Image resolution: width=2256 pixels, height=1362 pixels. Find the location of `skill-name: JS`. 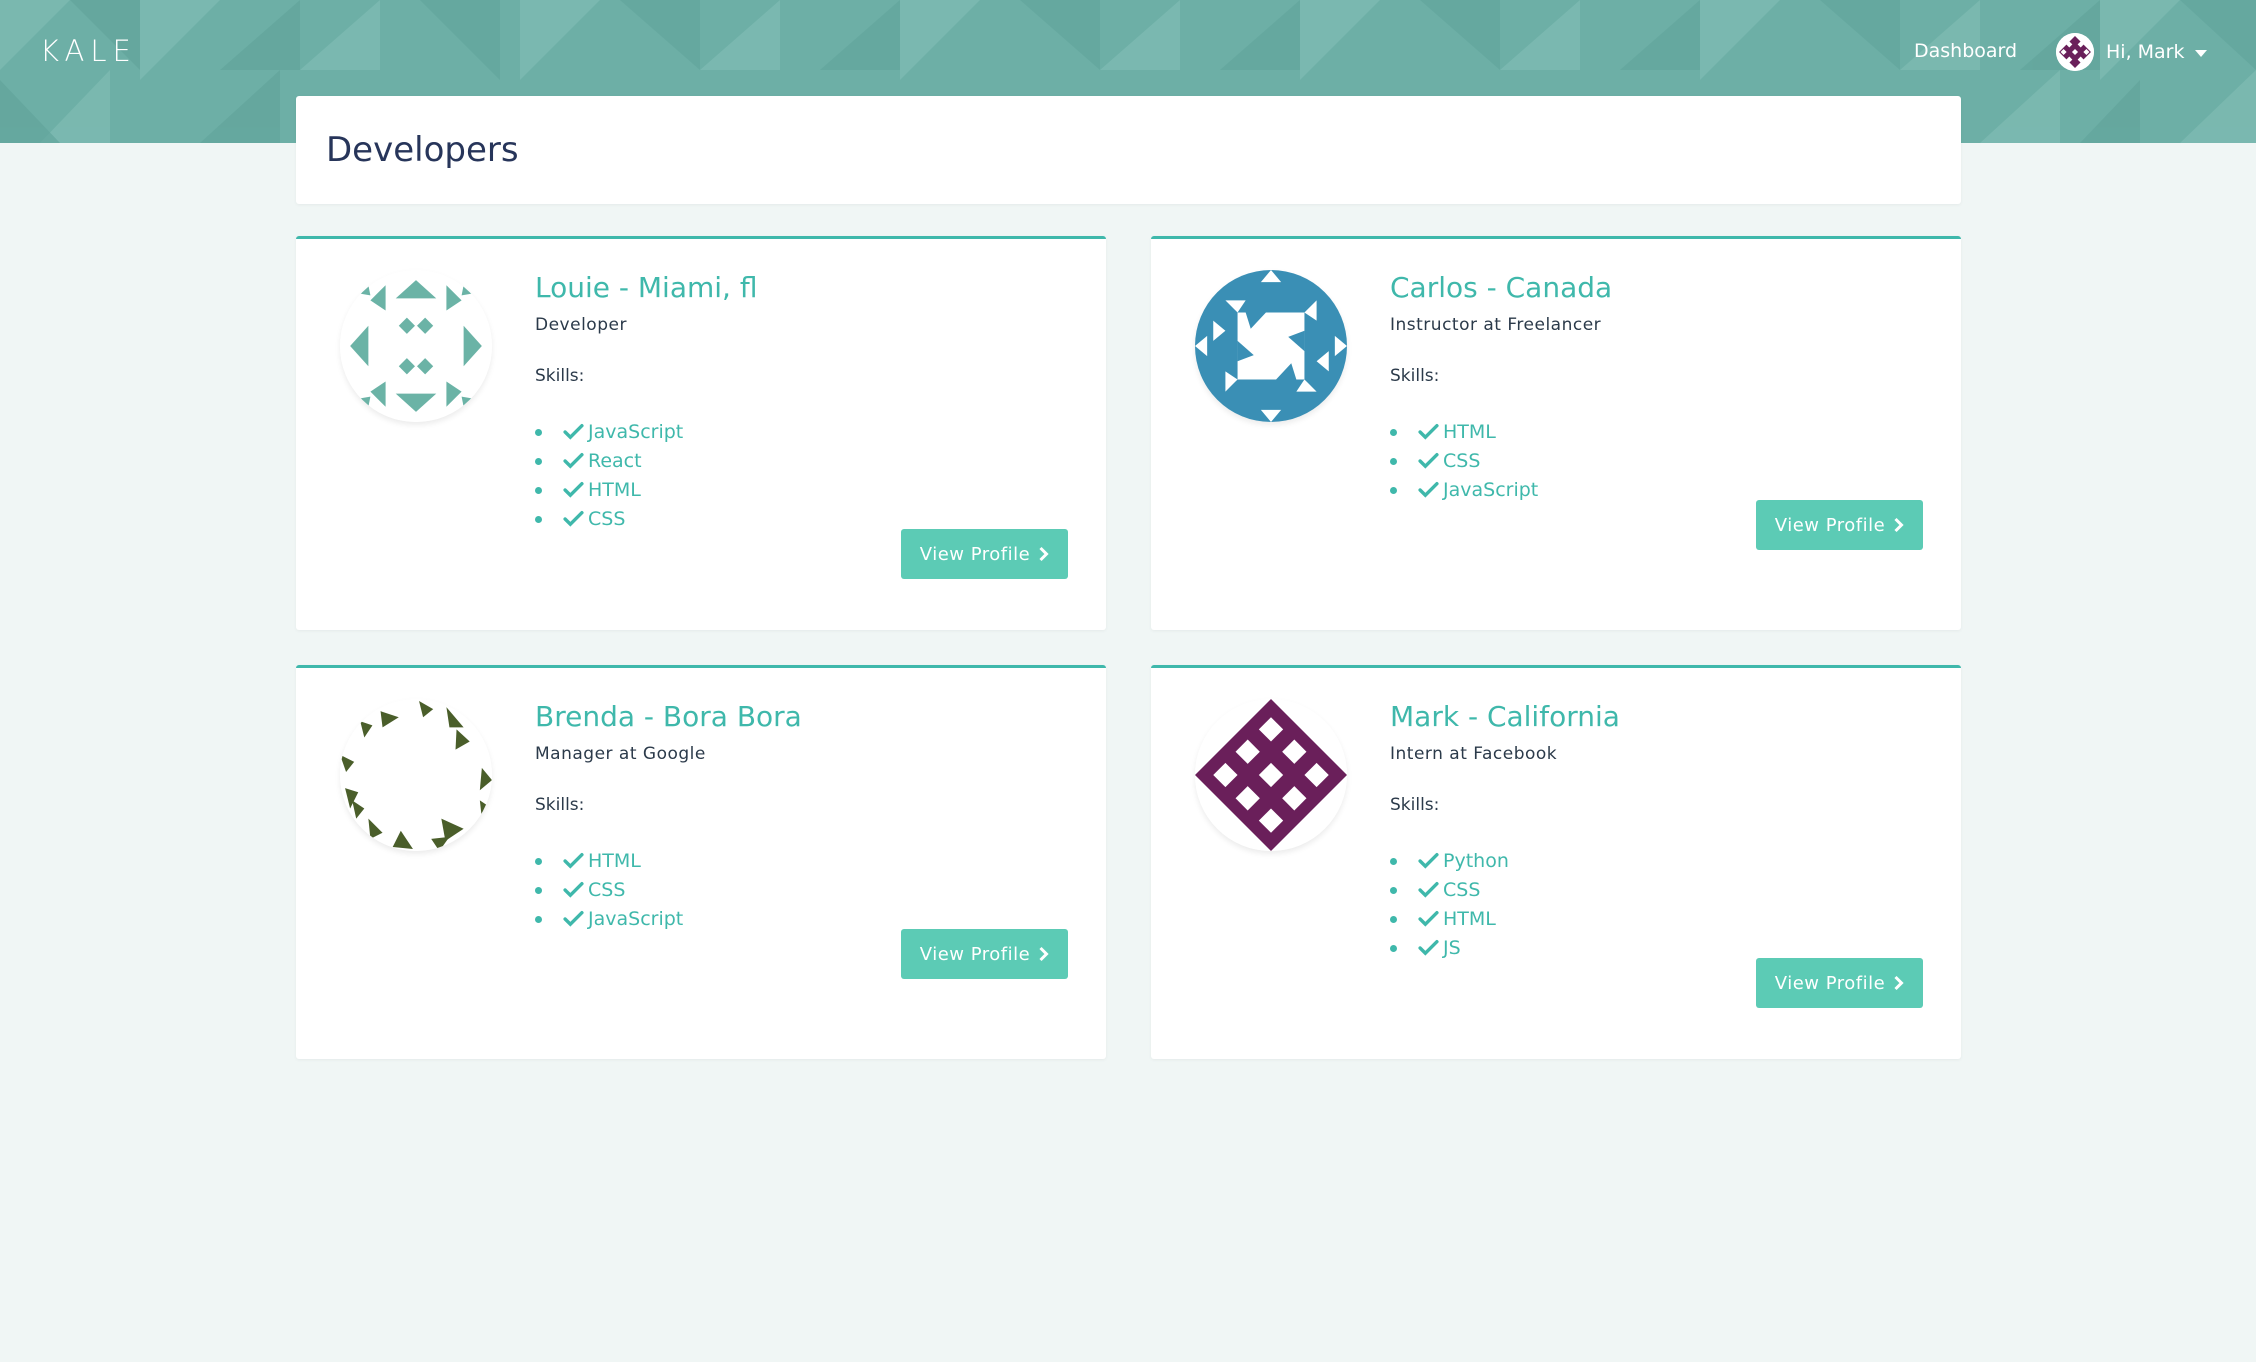

skill-name: JS is located at coordinates (1452, 947).